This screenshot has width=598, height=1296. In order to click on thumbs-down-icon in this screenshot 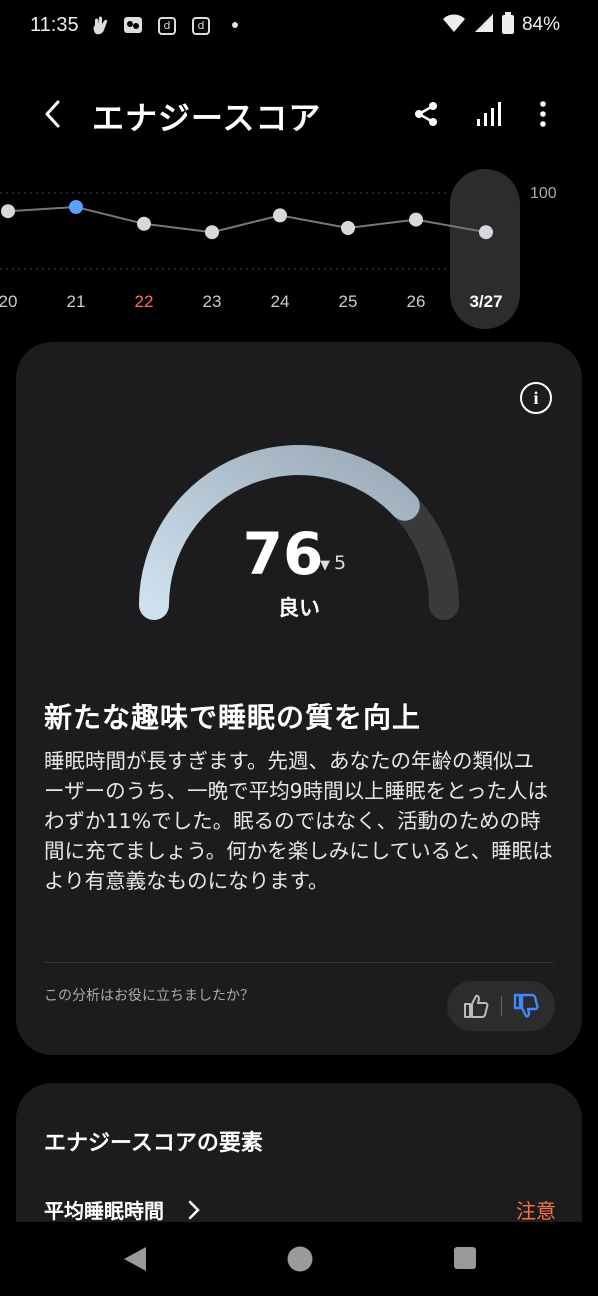, I will do `click(526, 1005)`.